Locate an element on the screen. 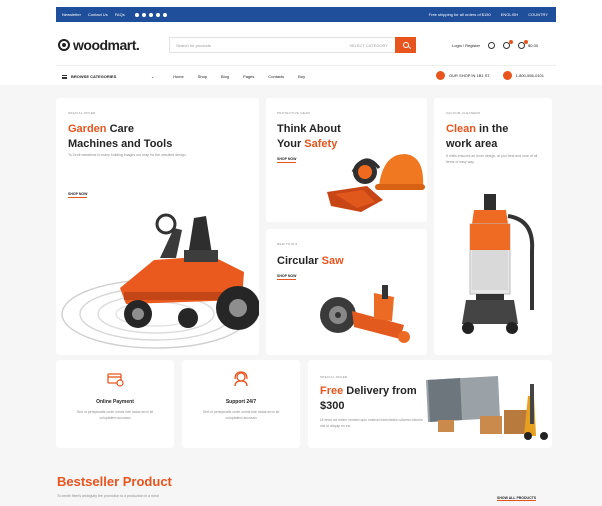  safety-shop-now-link: SHOP NOW is located at coordinates (287, 160).